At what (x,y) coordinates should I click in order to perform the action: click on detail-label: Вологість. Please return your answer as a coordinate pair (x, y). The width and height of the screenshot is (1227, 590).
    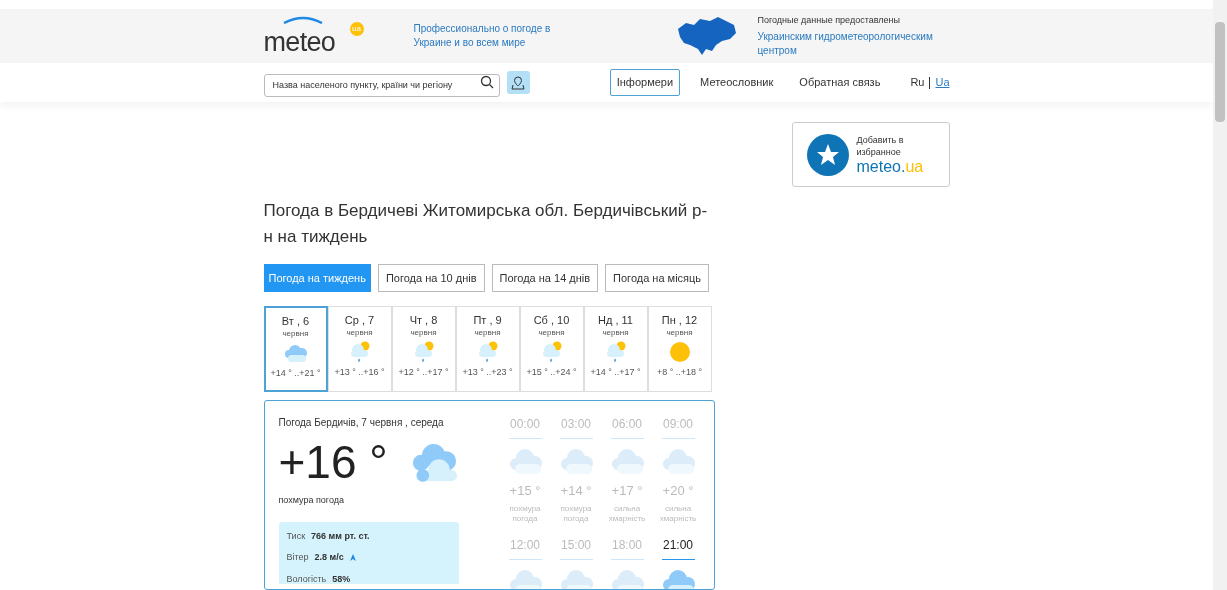
    Looking at the image, I should click on (306, 579).